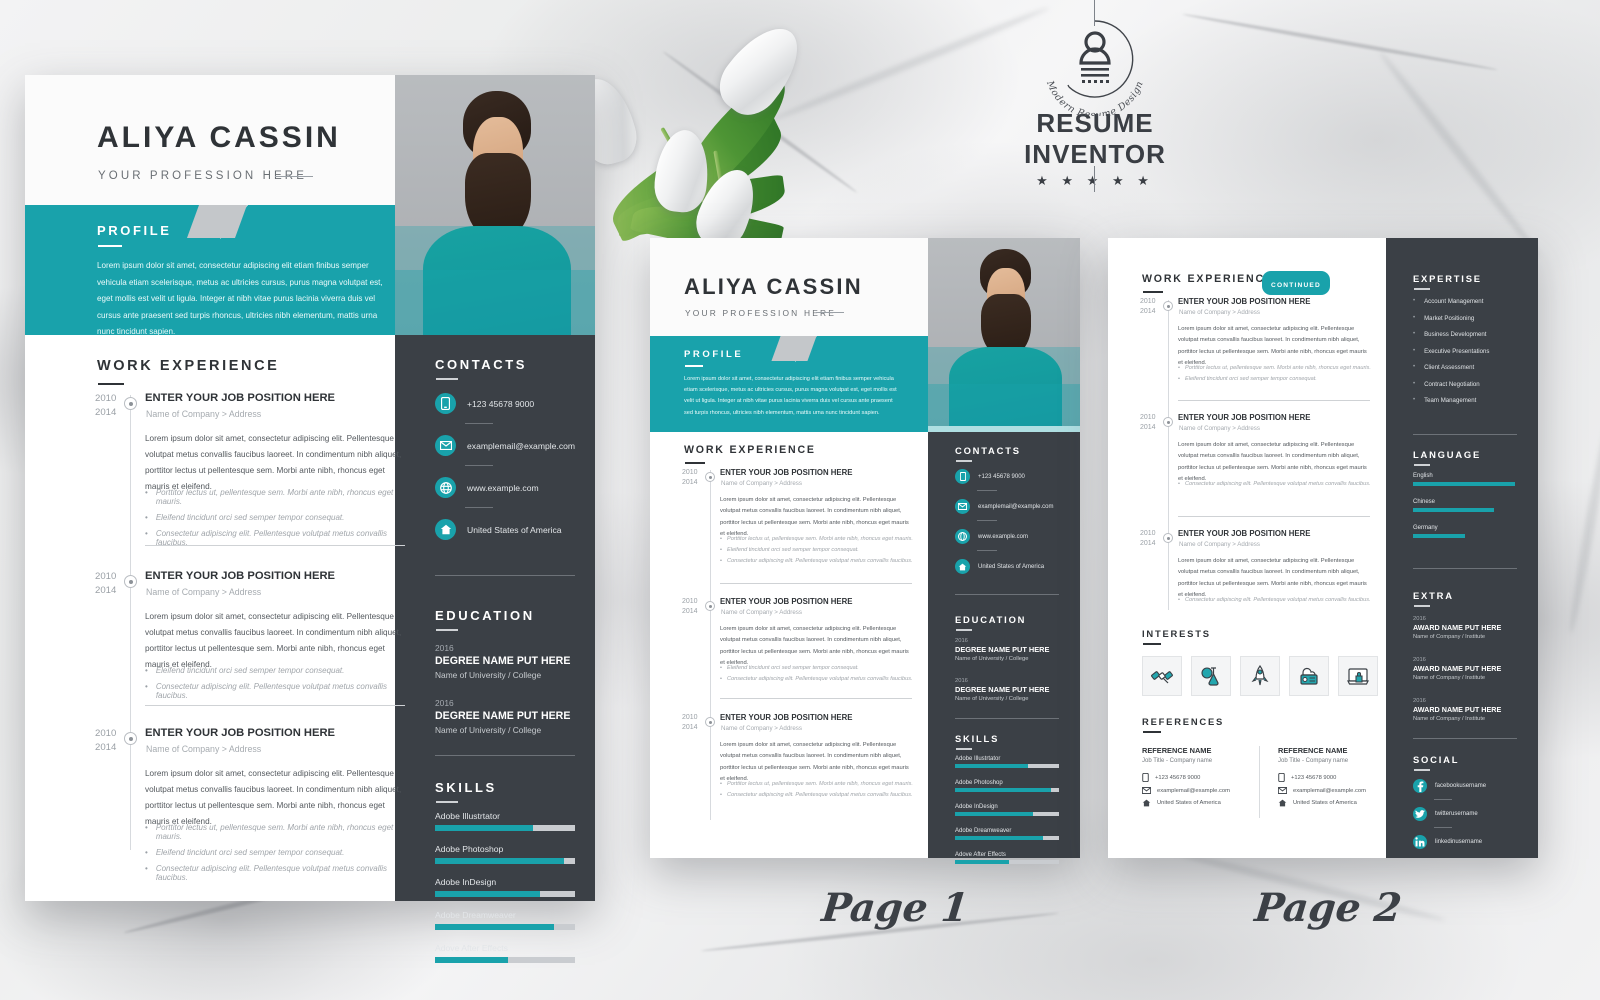  What do you see at coordinates (987, 490) in the screenshot?
I see `contact-divider` at bounding box center [987, 490].